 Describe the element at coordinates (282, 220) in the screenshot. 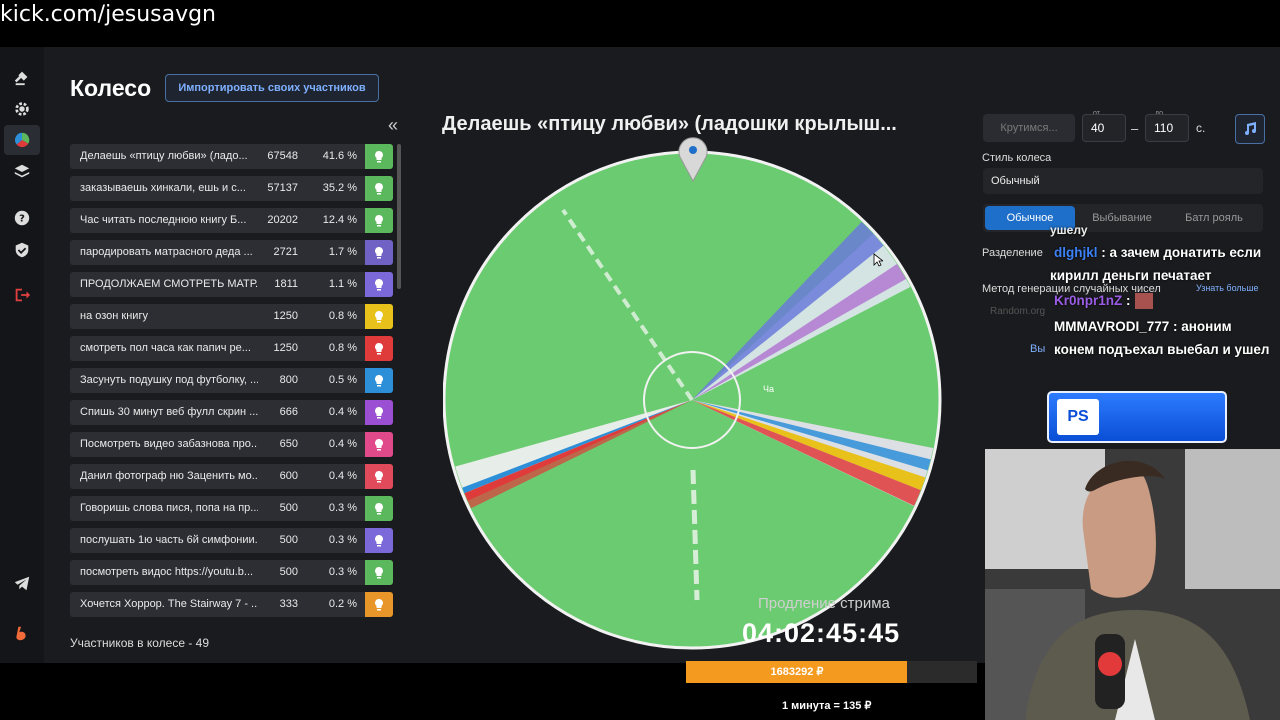

I see `participant-amount: 20202` at that location.